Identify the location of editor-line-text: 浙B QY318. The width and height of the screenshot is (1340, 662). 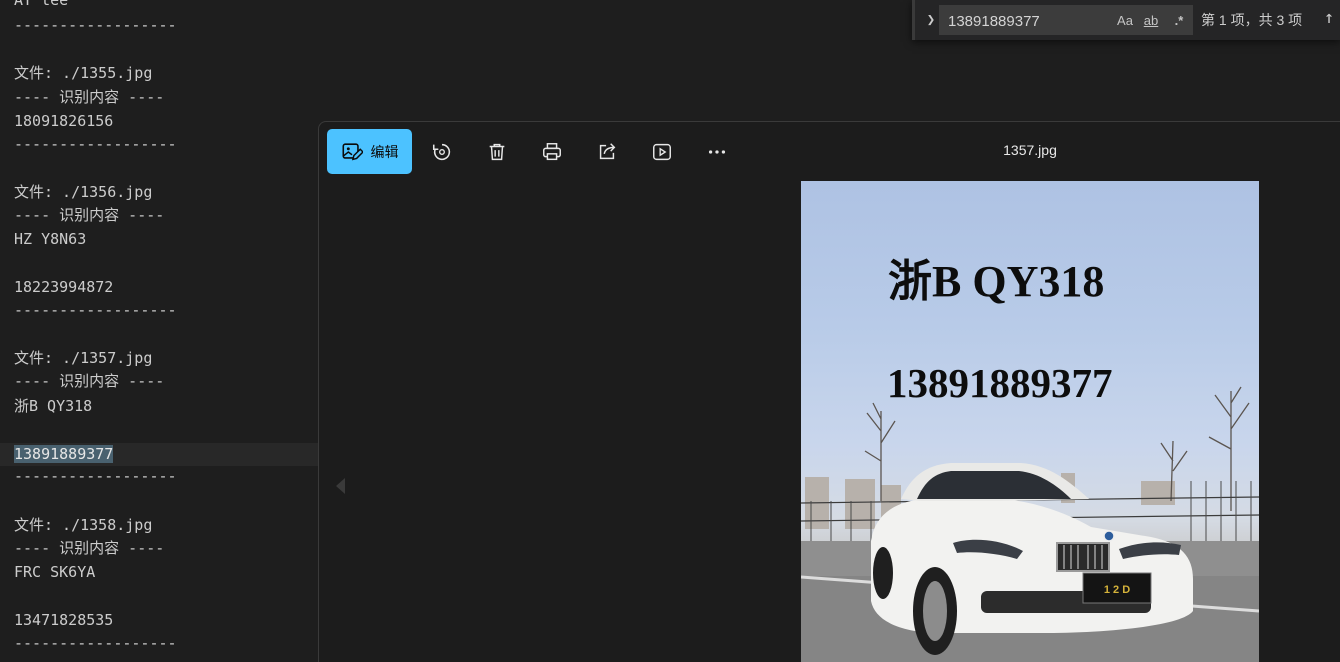
(53, 406).